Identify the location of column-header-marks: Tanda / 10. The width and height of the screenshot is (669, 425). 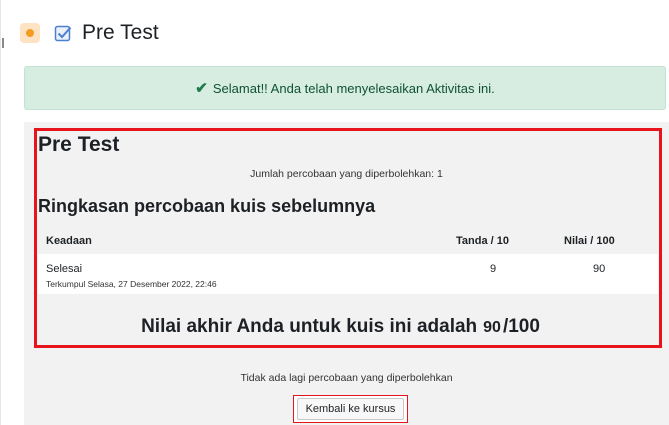
(482, 241).